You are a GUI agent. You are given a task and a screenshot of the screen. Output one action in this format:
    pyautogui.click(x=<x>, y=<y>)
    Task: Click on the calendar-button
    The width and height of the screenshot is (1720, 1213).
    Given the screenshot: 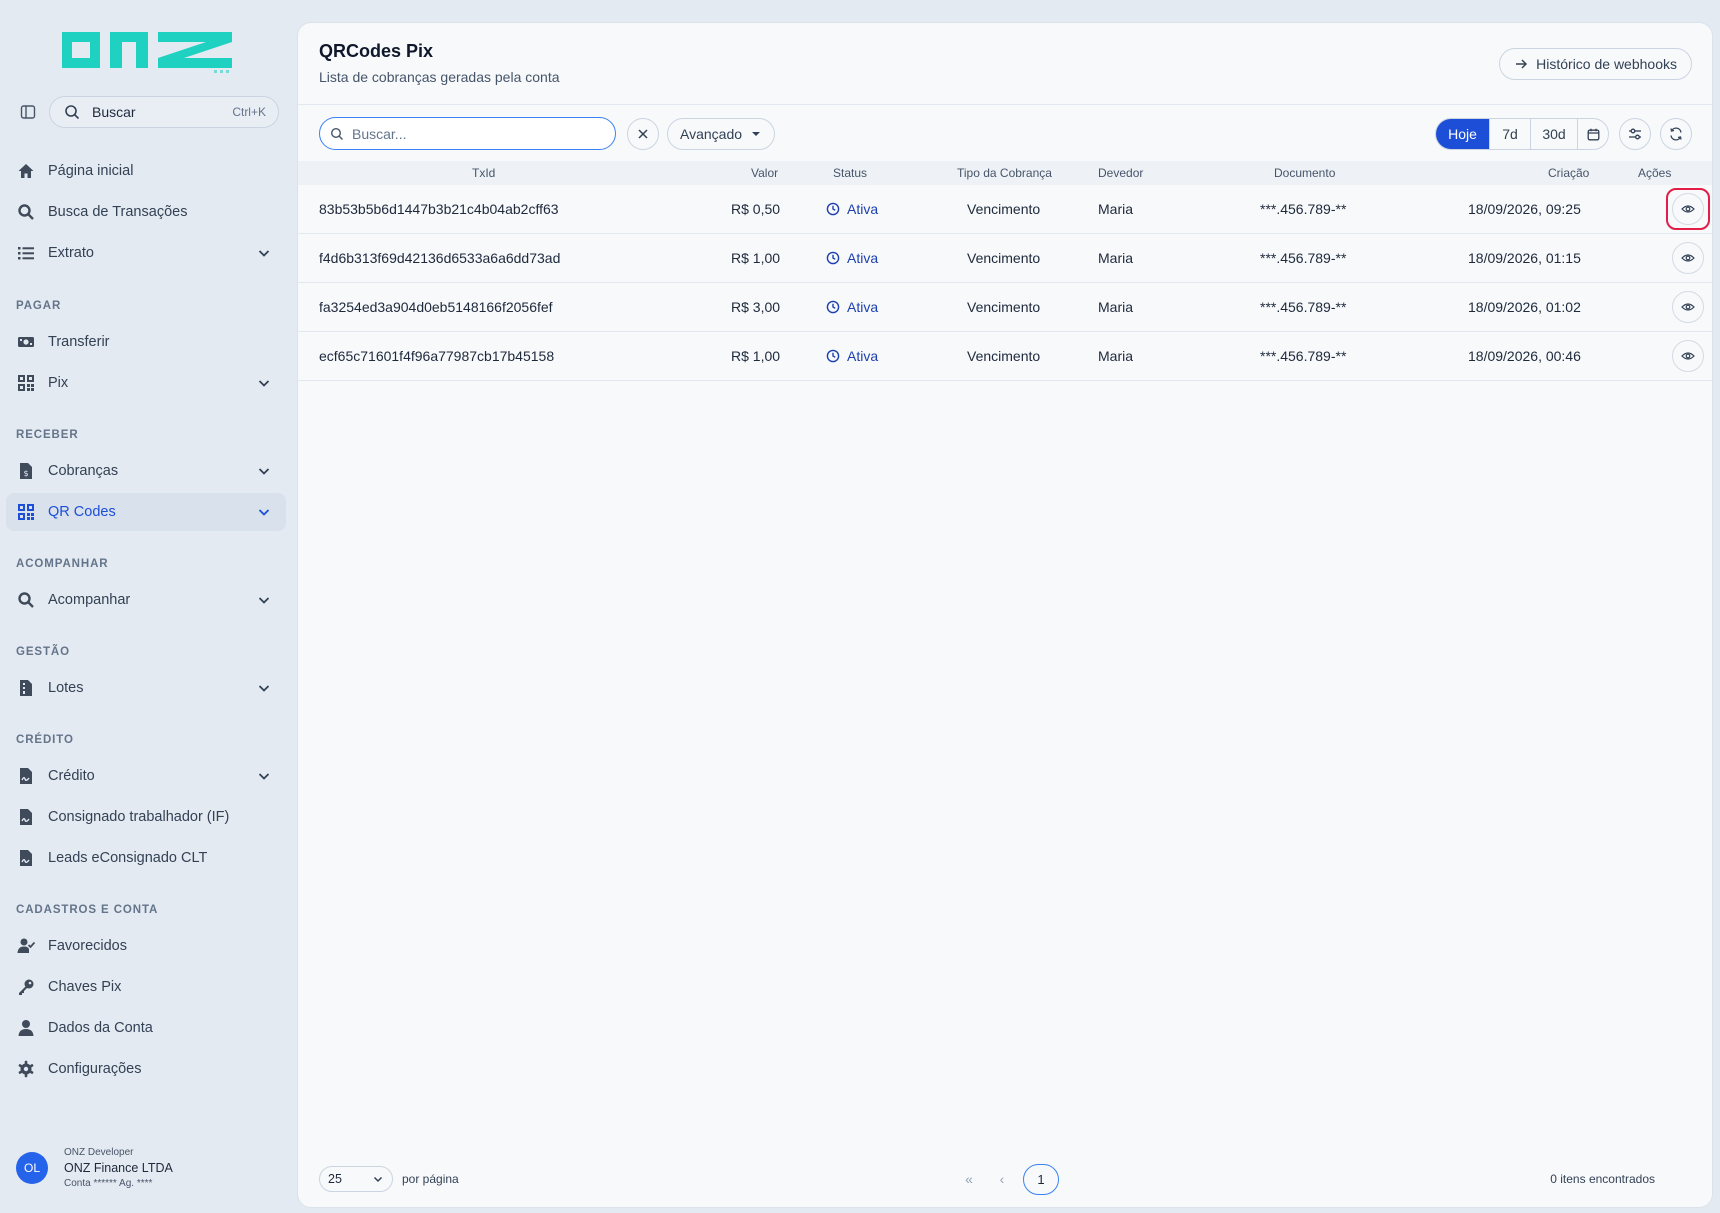 What is the action you would take?
    pyautogui.click(x=1592, y=134)
    